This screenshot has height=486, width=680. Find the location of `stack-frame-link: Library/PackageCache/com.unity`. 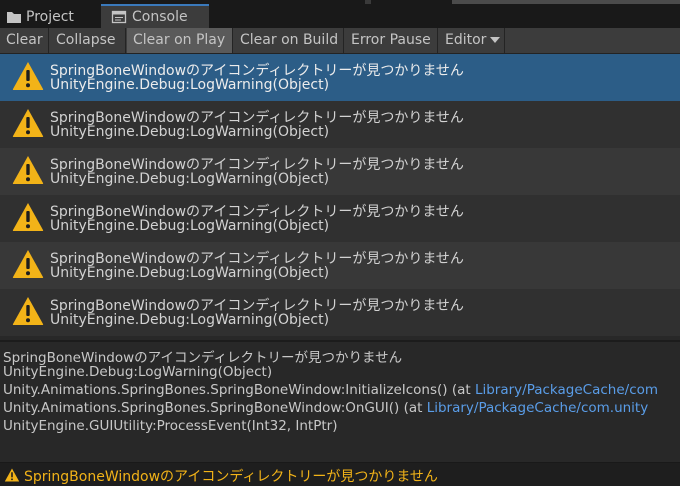

stack-frame-link: Library/PackageCache/com.unity is located at coordinates (538, 408).